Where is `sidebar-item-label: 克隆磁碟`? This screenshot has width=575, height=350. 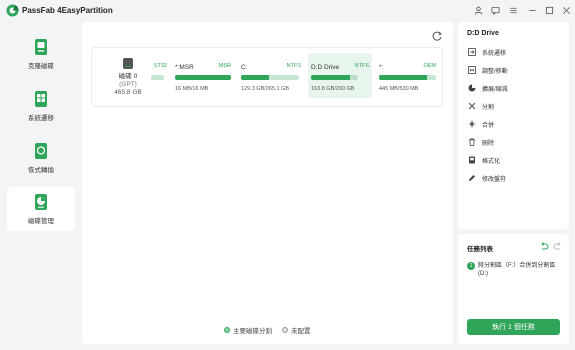
sidebar-item-label: 克隆磁碟 is located at coordinates (41, 66).